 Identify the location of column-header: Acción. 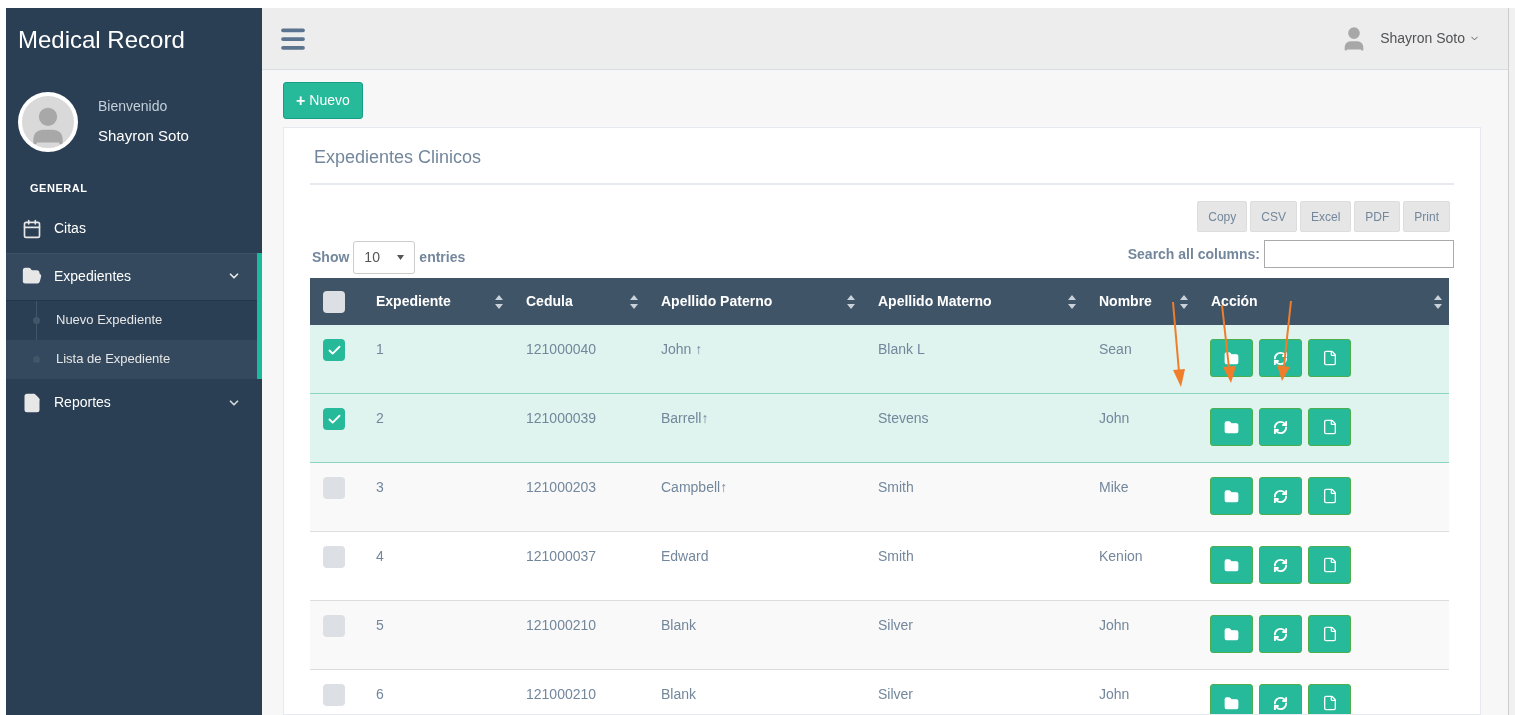
(1234, 301).